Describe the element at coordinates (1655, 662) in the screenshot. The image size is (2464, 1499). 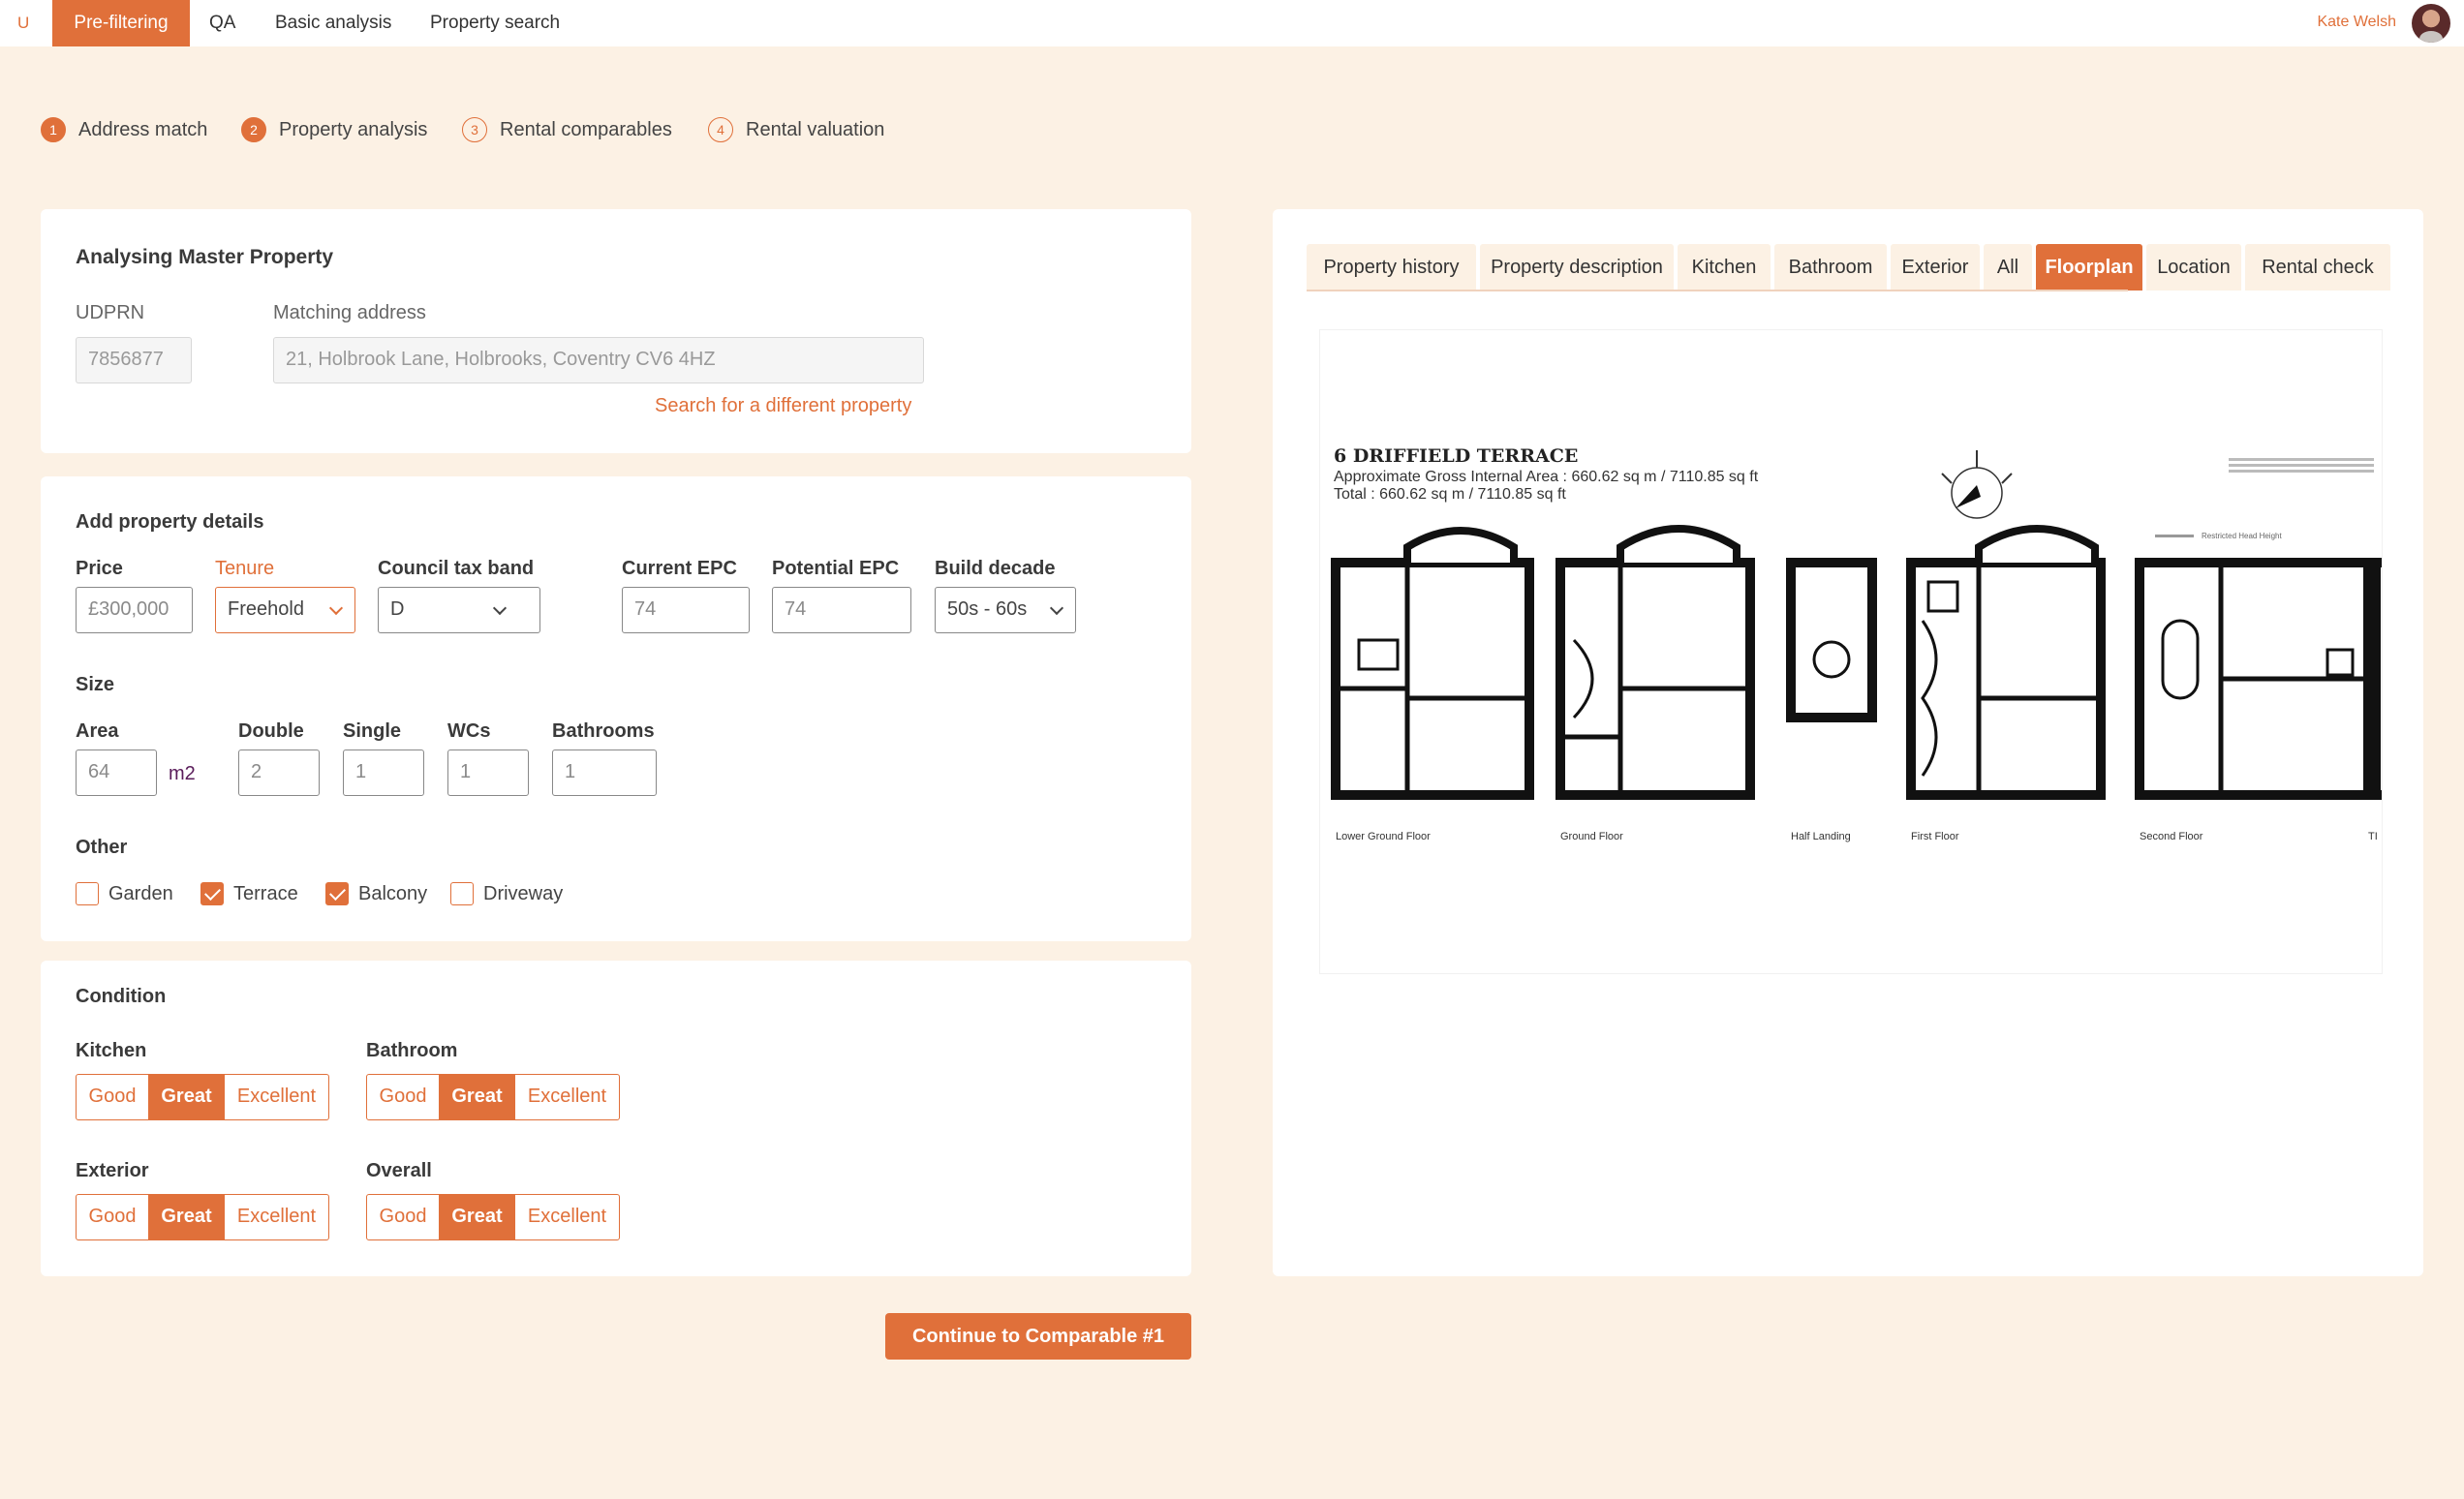
I see `ground-floor-plan` at that location.